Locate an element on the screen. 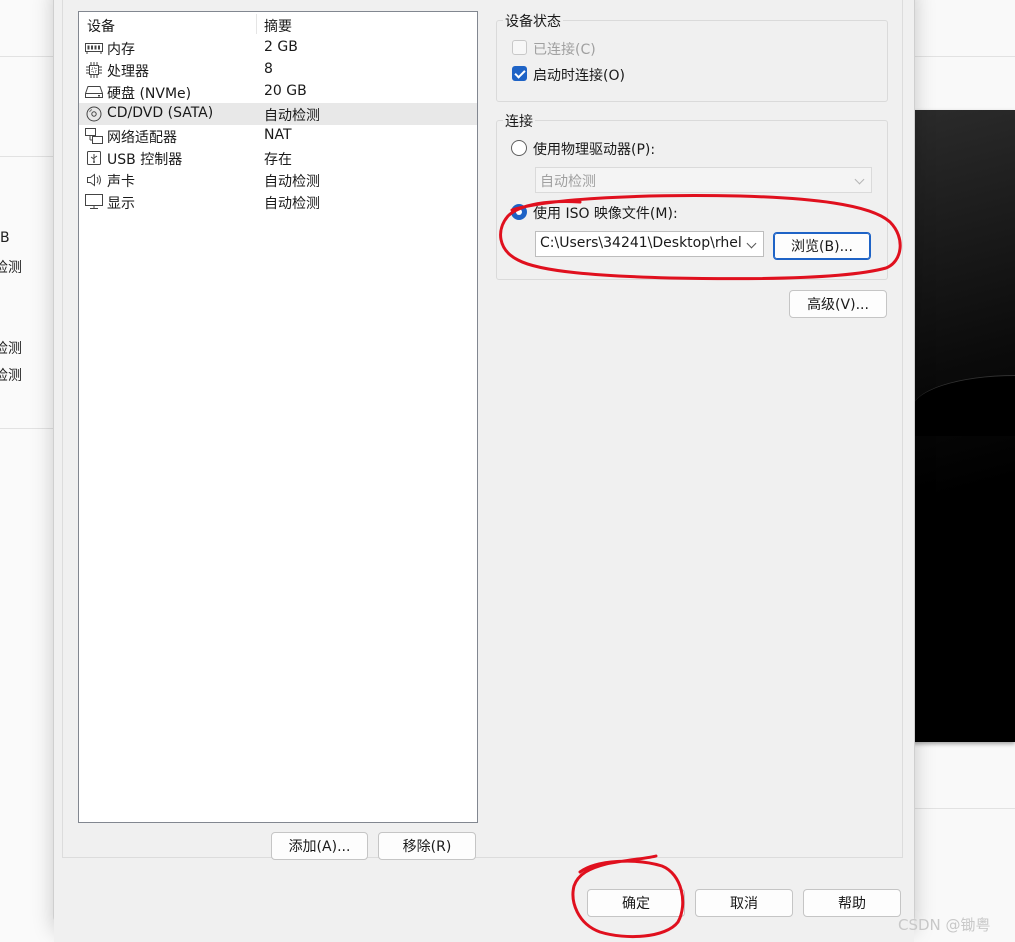 The image size is (1015, 942). iso-image-label: 使用 ISO 映像文件(M): is located at coordinates (605, 214).